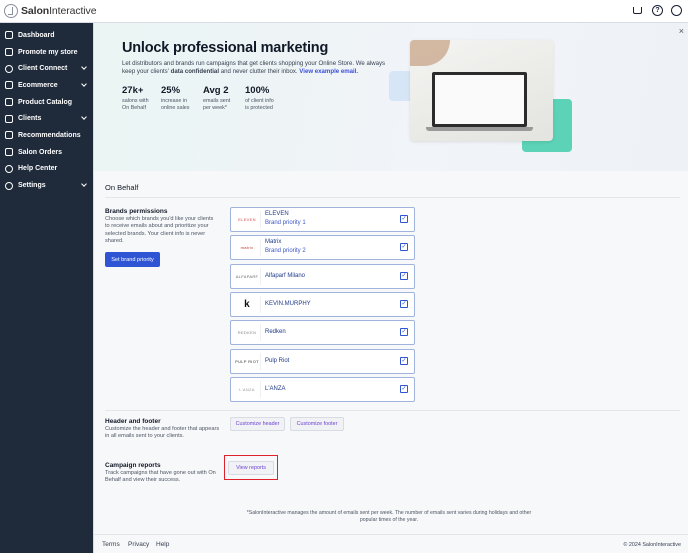  What do you see at coordinates (247, 247) in the screenshot?
I see `brand-logo: matrix` at bounding box center [247, 247].